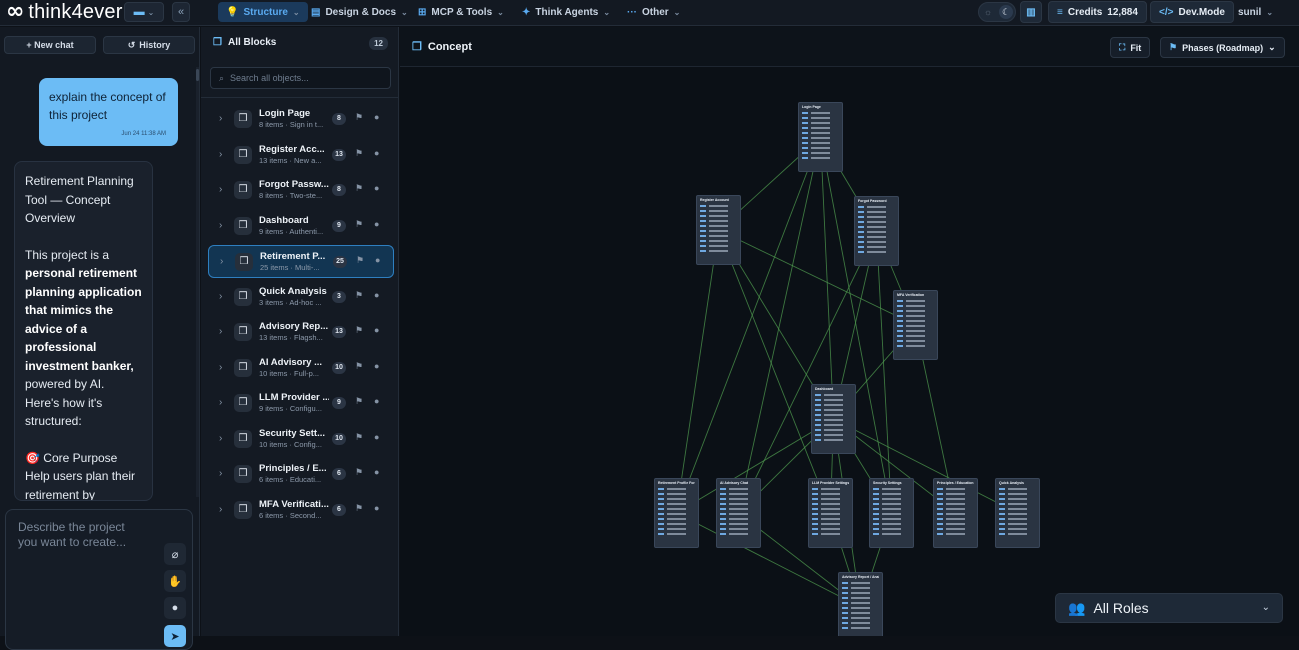 The width and height of the screenshot is (1299, 650). I want to click on theme-toggle: ☼ ☾, so click(997, 12).